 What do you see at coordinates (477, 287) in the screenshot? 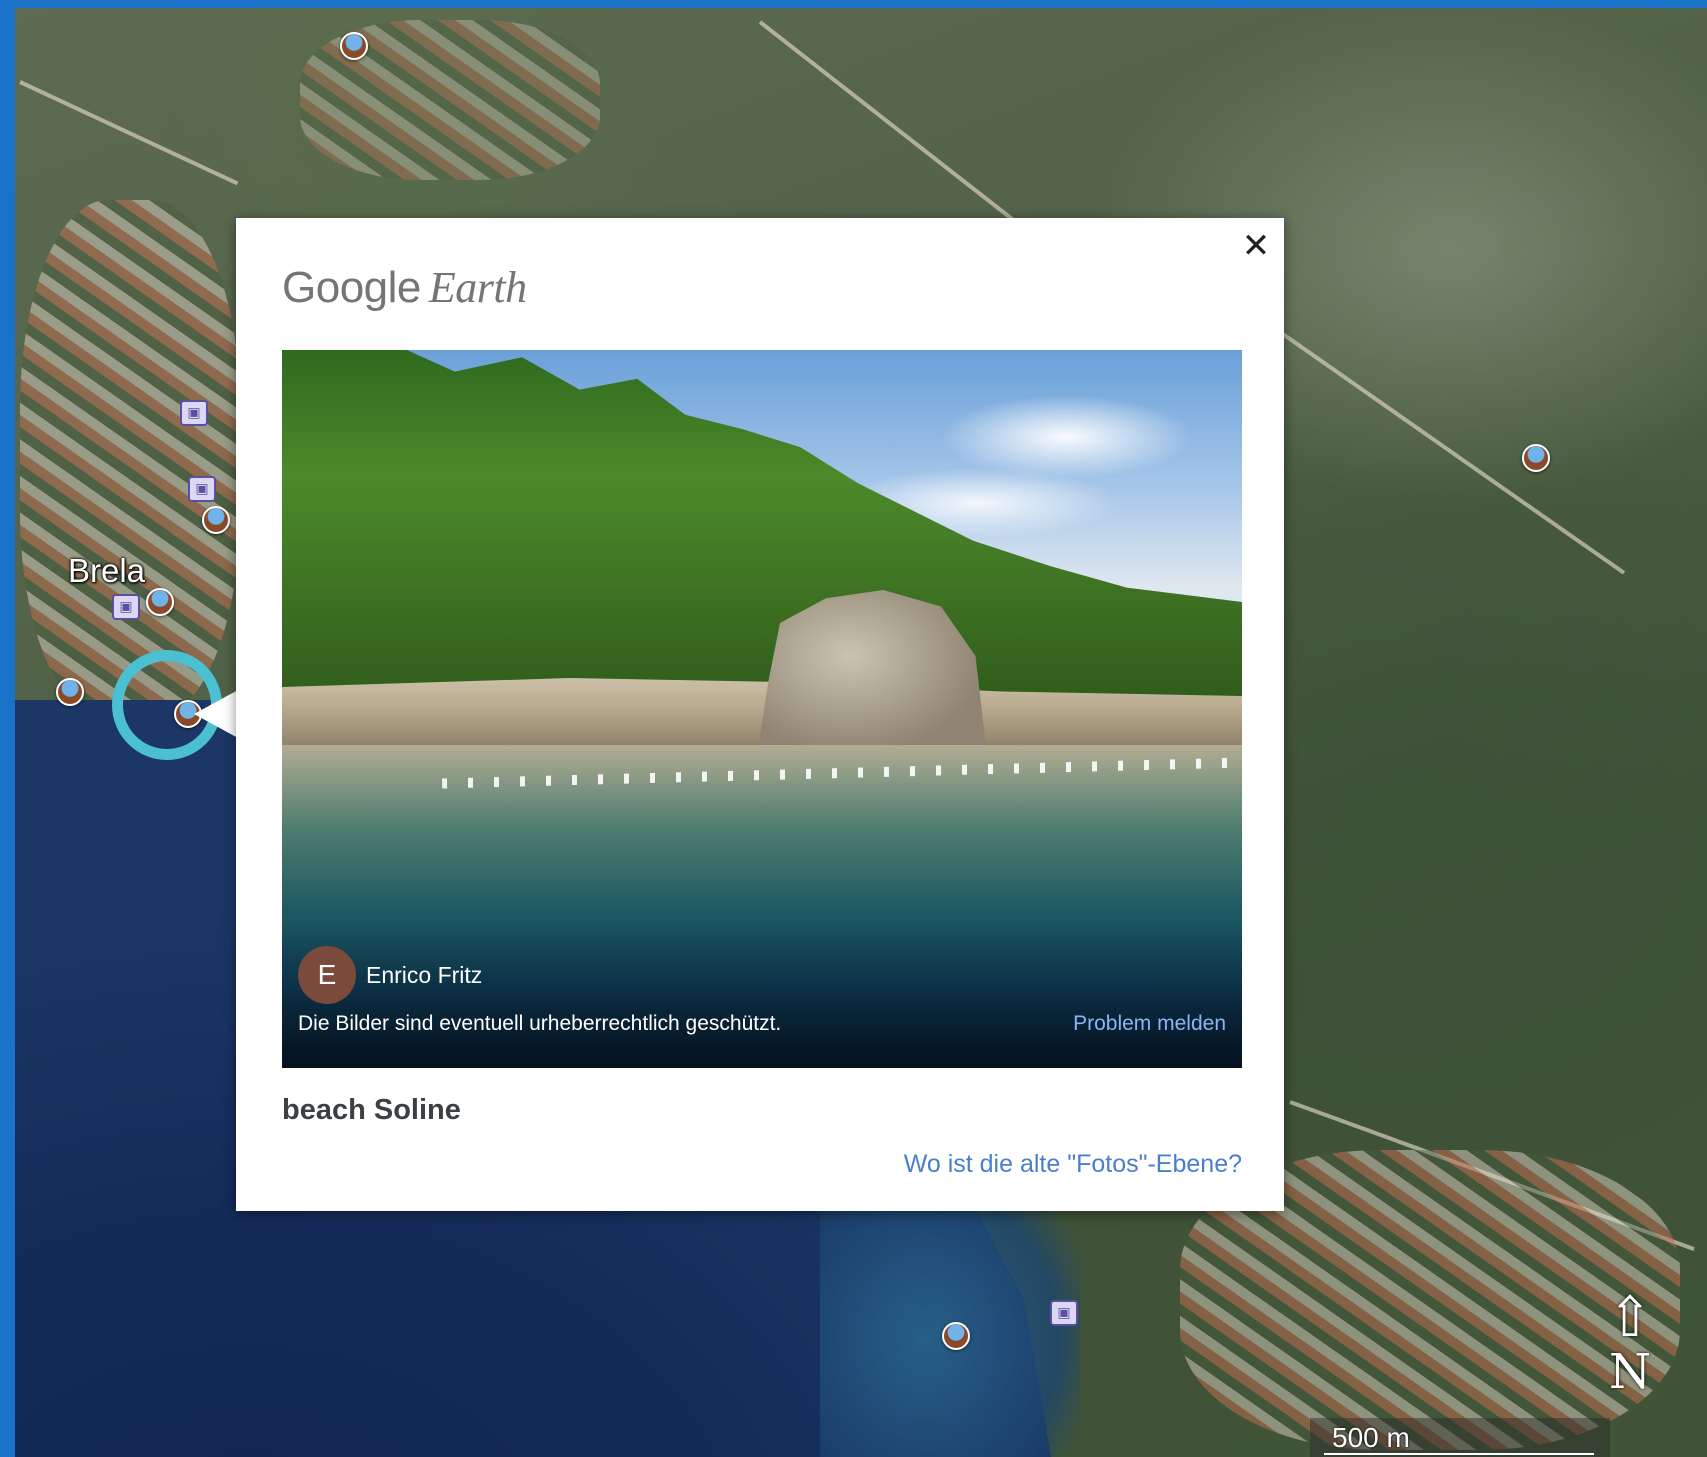
I see `logo-product: Earth` at bounding box center [477, 287].